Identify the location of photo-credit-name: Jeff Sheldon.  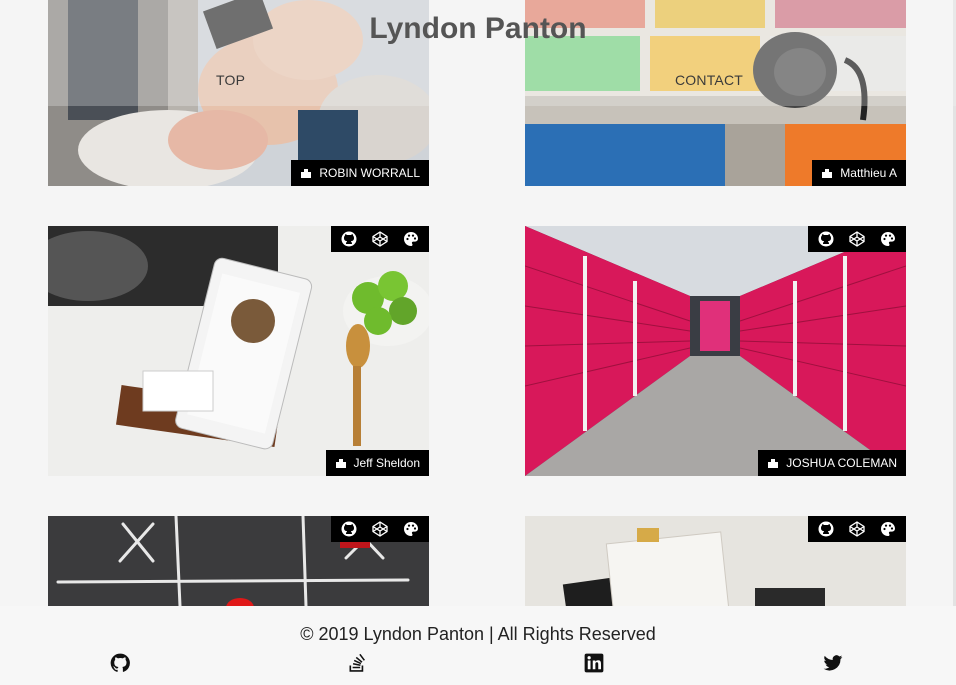
(387, 463).